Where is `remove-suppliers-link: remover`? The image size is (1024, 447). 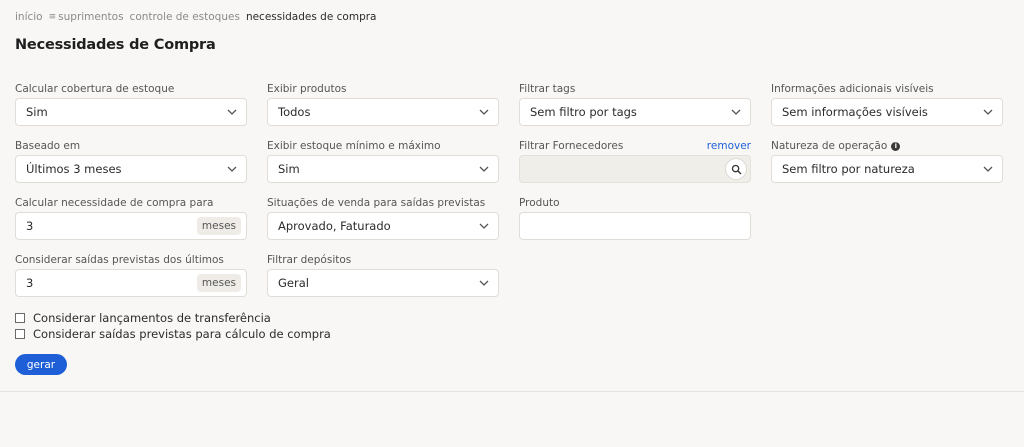
remove-suppliers-link: remover is located at coordinates (729, 146).